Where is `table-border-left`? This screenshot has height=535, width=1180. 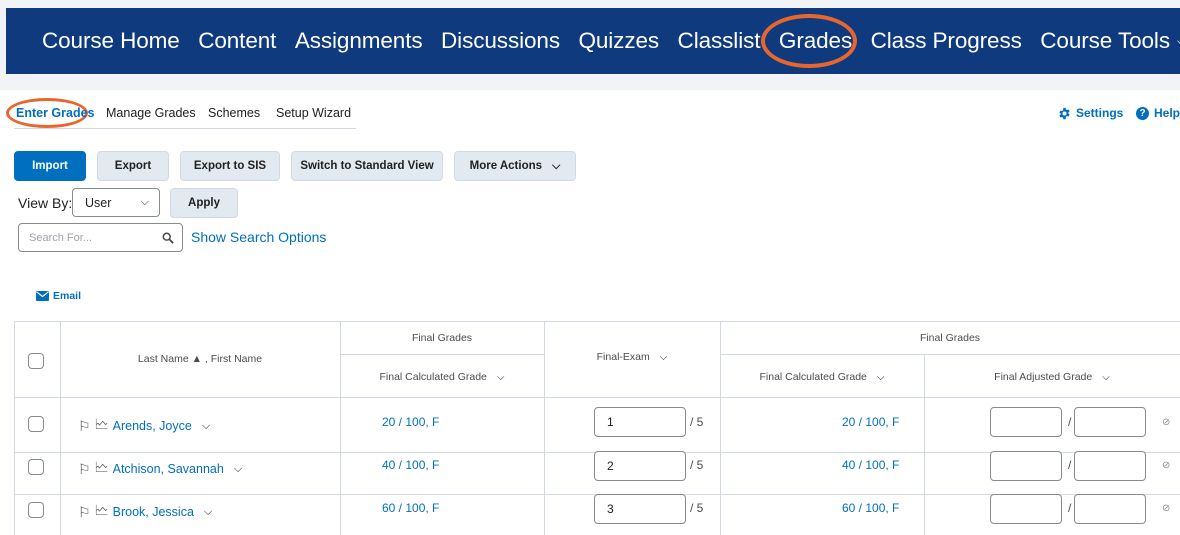
table-border-left is located at coordinates (14, 428).